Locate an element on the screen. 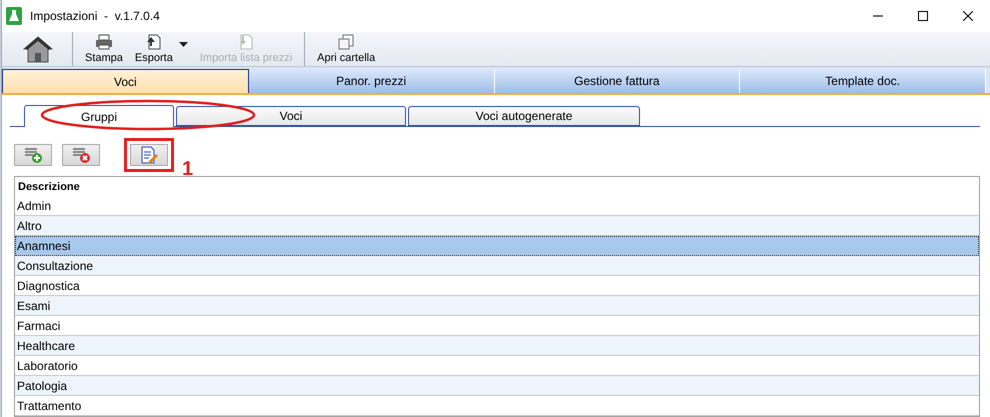 This screenshot has height=417, width=990. maximize-icon is located at coordinates (923, 16).